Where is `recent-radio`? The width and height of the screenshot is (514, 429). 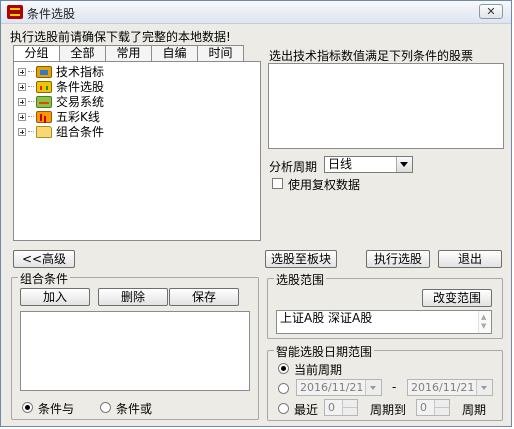
recent-radio is located at coordinates (283, 408).